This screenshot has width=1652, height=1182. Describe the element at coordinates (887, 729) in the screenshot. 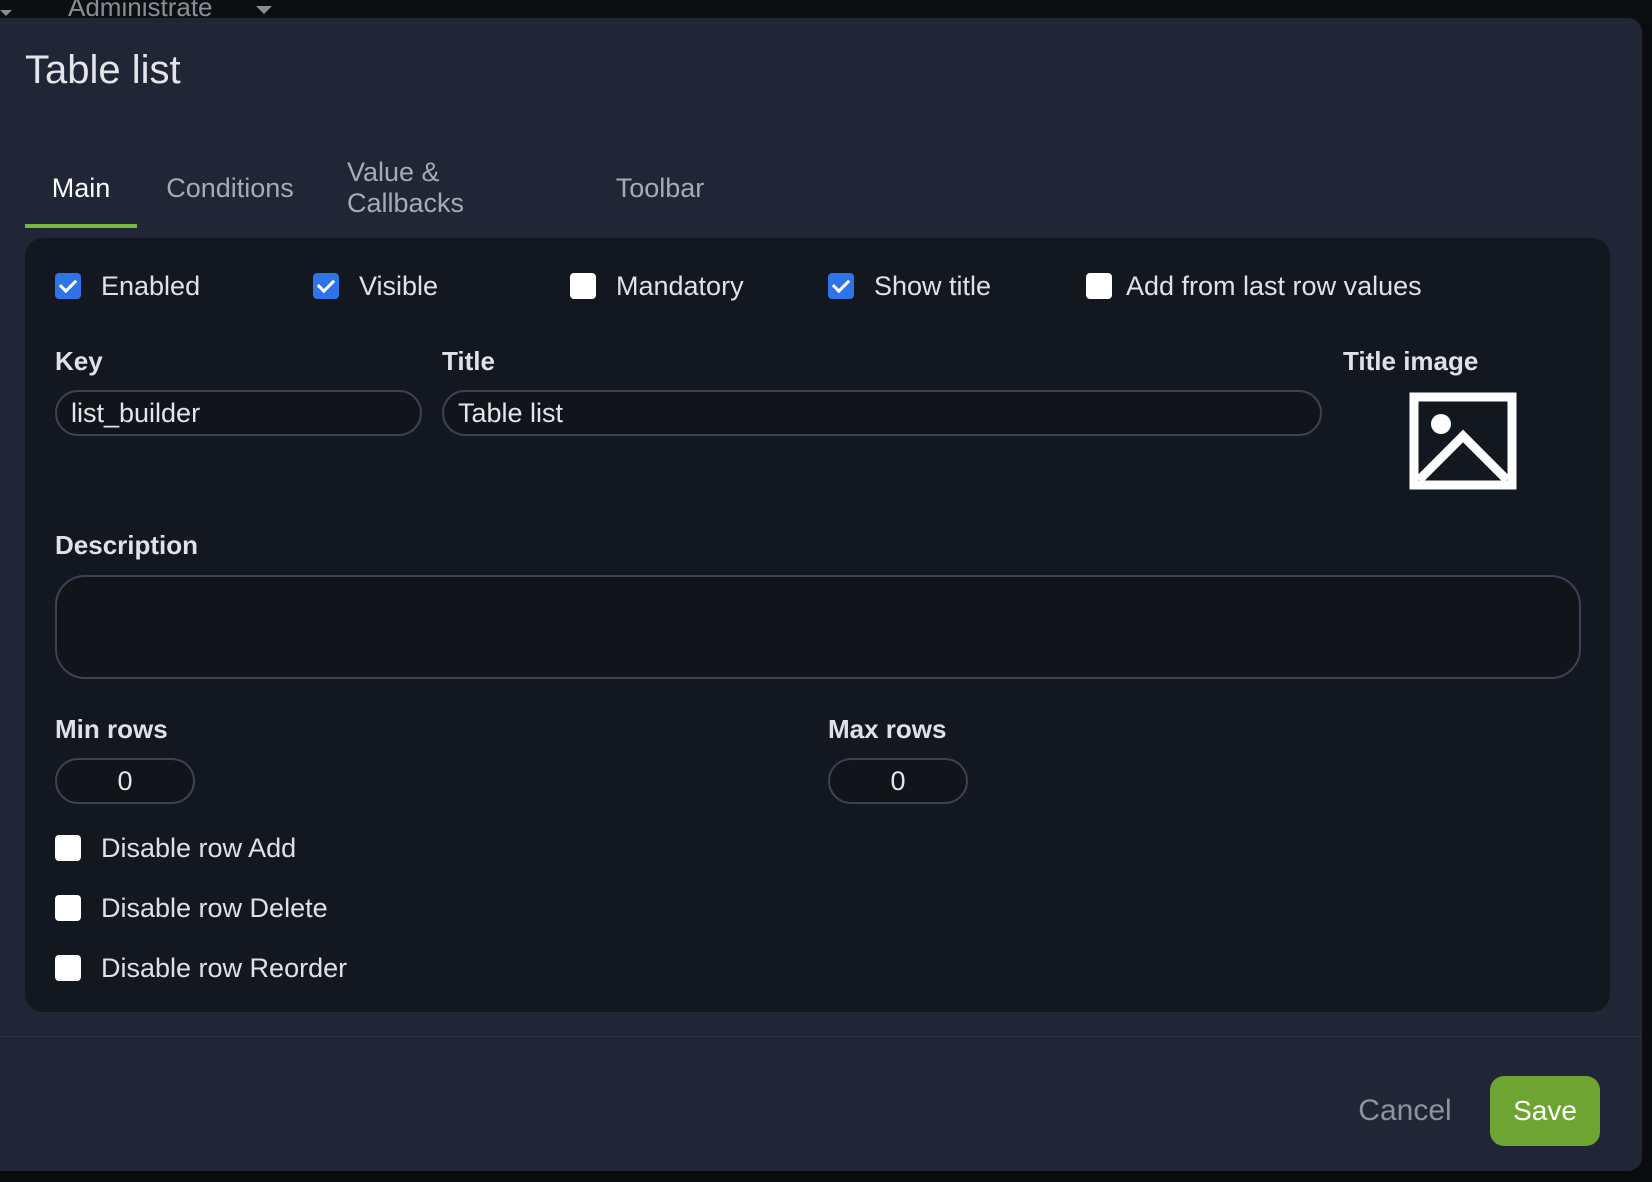

I see `max-rows-label: Max rows` at that location.